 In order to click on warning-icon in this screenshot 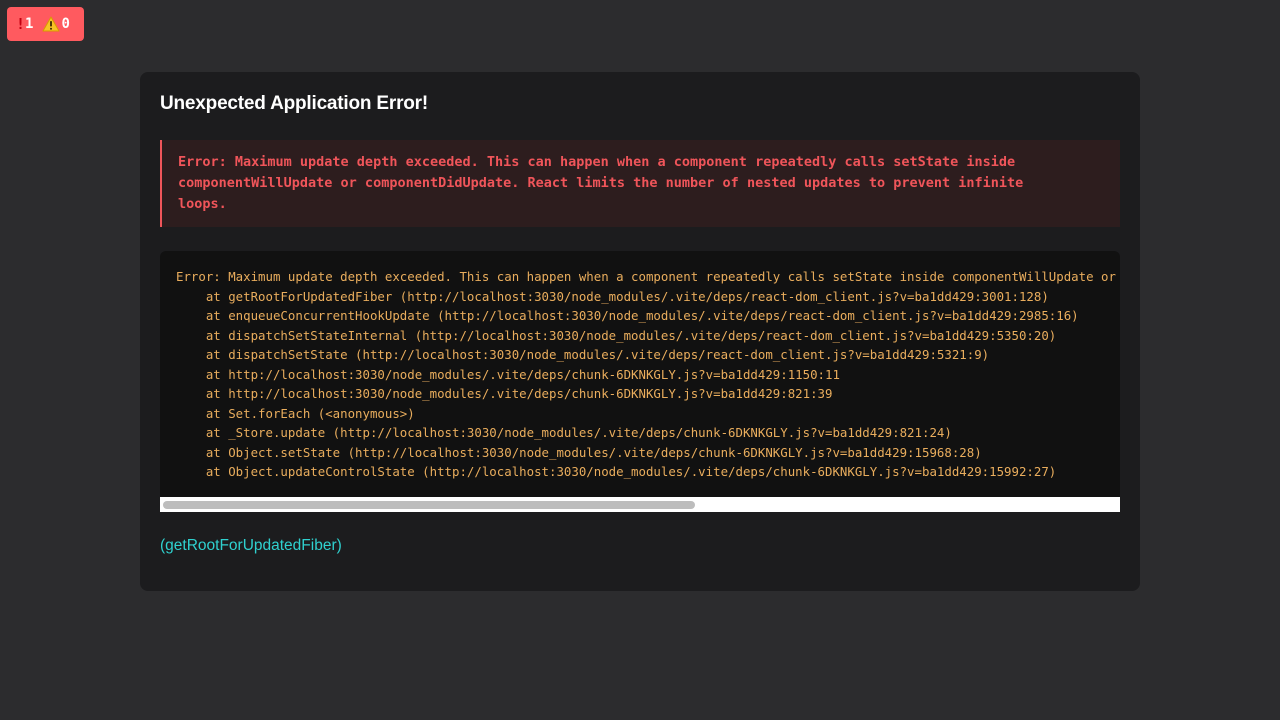, I will do `click(51, 24)`.